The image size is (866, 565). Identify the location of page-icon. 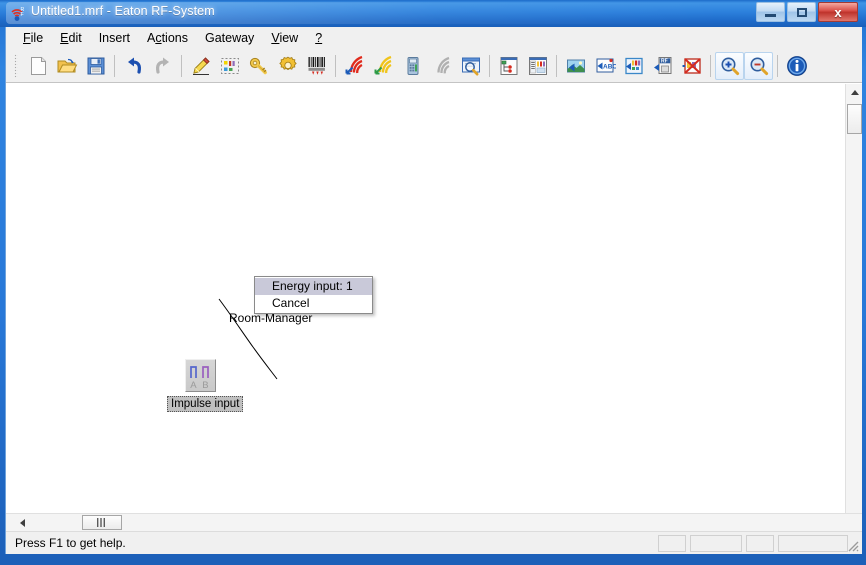
(38, 65).